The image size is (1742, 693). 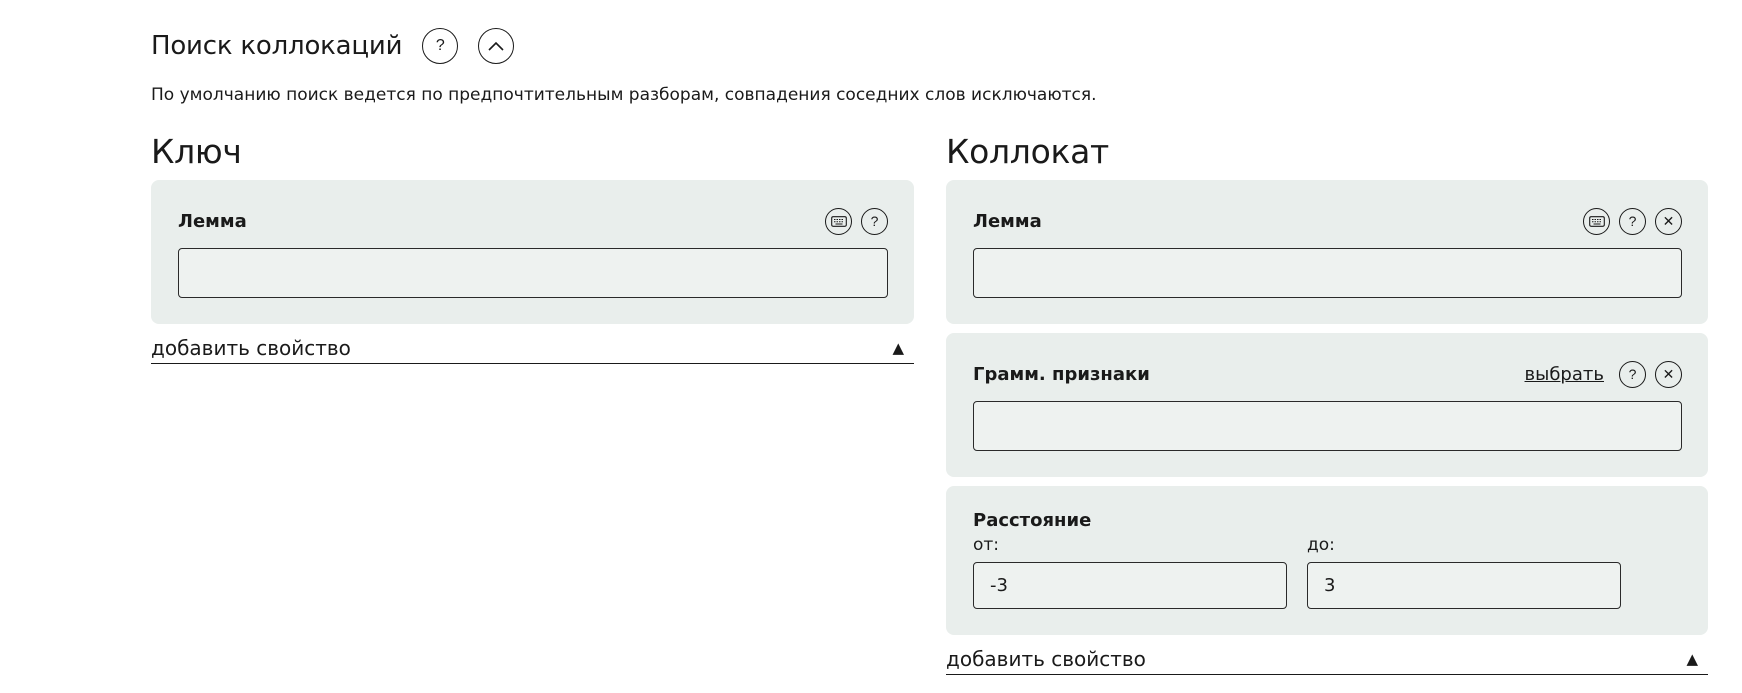 I want to click on distance-to-input, so click(x=1464, y=585).